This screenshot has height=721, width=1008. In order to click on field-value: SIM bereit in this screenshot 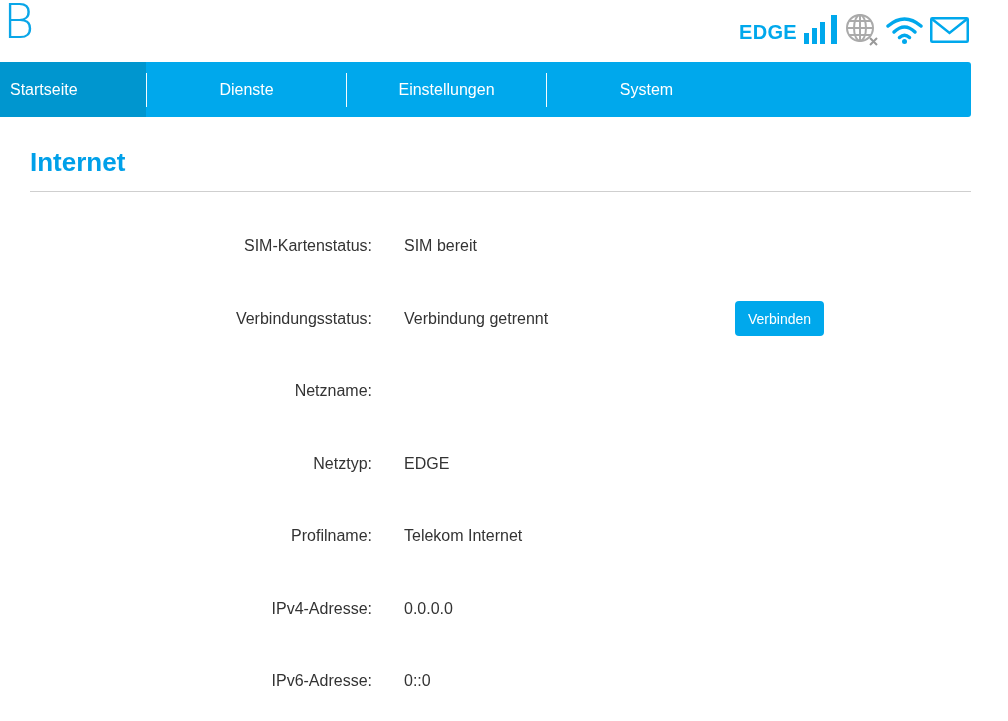, I will do `click(440, 246)`.